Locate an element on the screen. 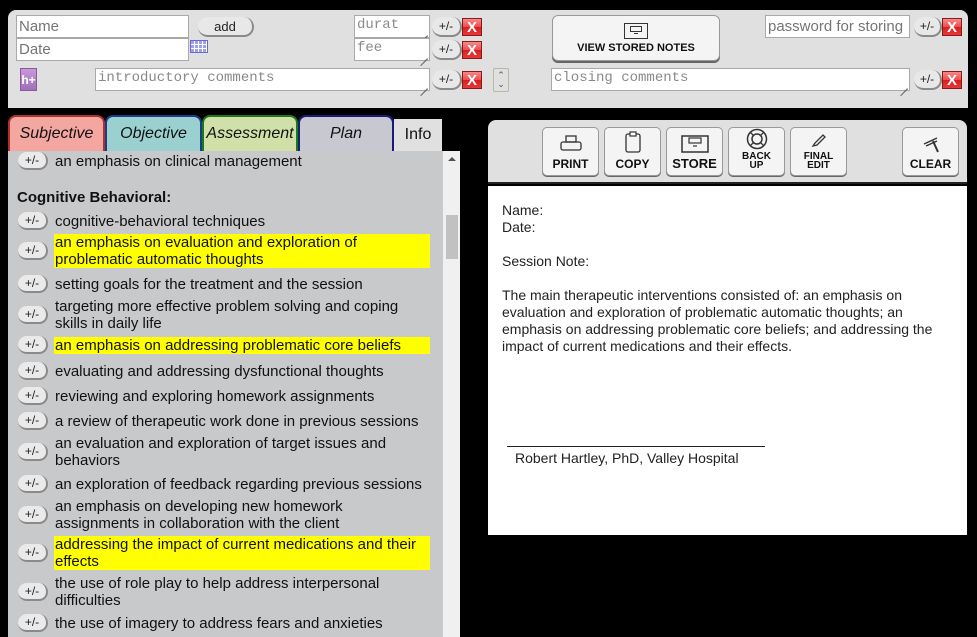  closing-toggle-button: +/- is located at coordinates (928, 80).